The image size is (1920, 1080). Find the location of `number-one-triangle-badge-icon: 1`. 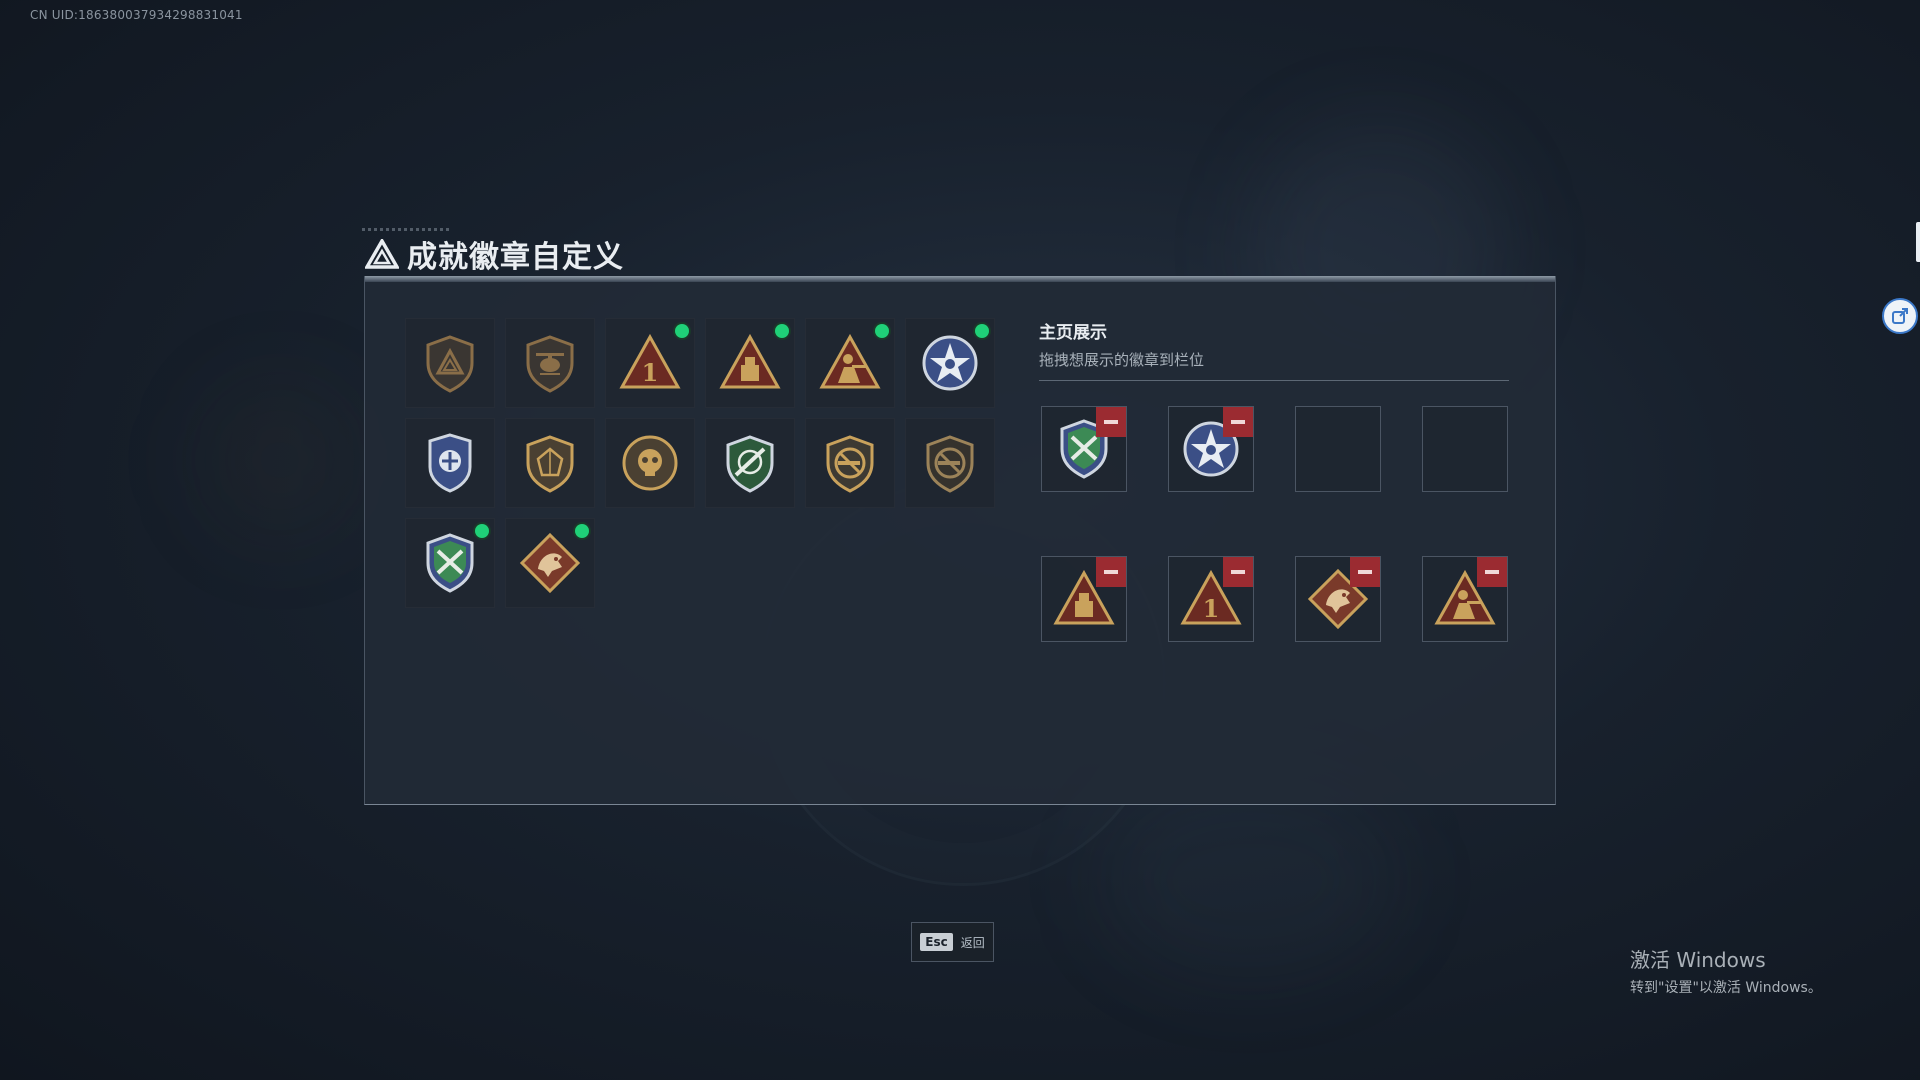

number-one-triangle-badge-icon: 1 is located at coordinates (650, 361).